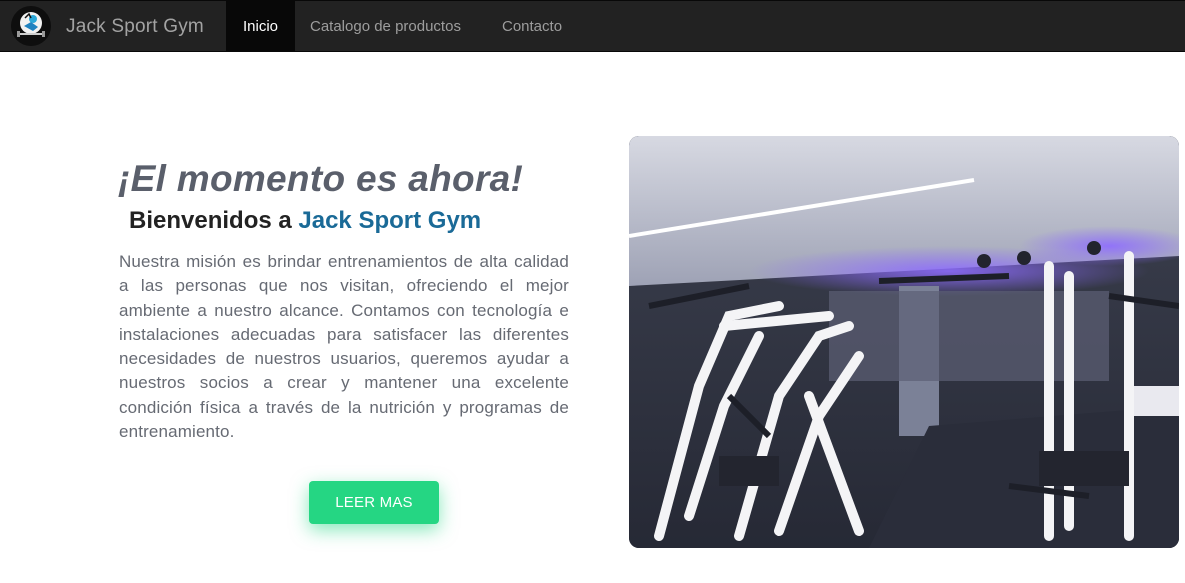  Describe the element at coordinates (214, 220) in the screenshot. I see `subtitle-prefix: Bienvenidos a` at that location.